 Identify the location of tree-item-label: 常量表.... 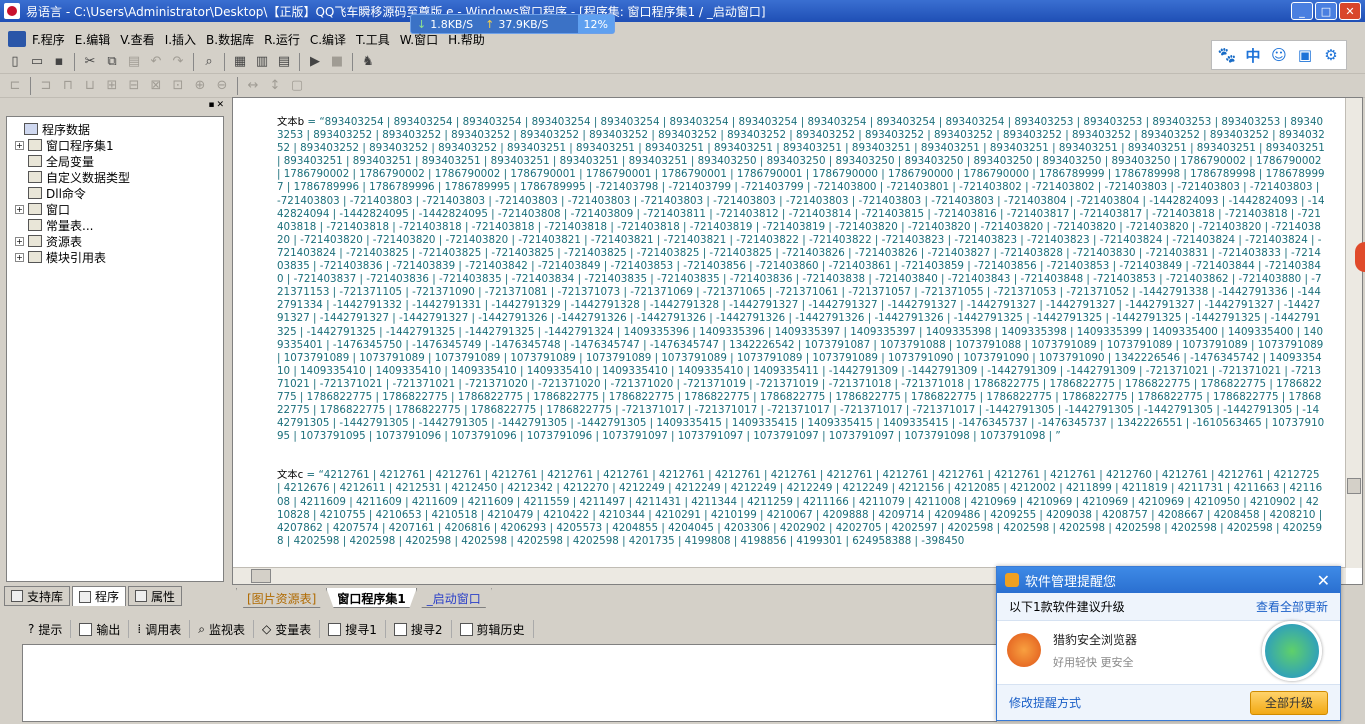
(70, 225).